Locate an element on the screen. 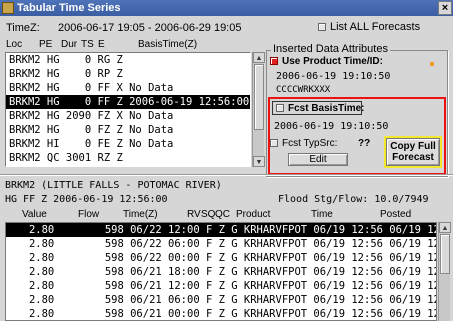 Image resolution: width=453 pixels, height=321 pixels. window-titlebar: Tabular Time Series × is located at coordinates (226, 8).